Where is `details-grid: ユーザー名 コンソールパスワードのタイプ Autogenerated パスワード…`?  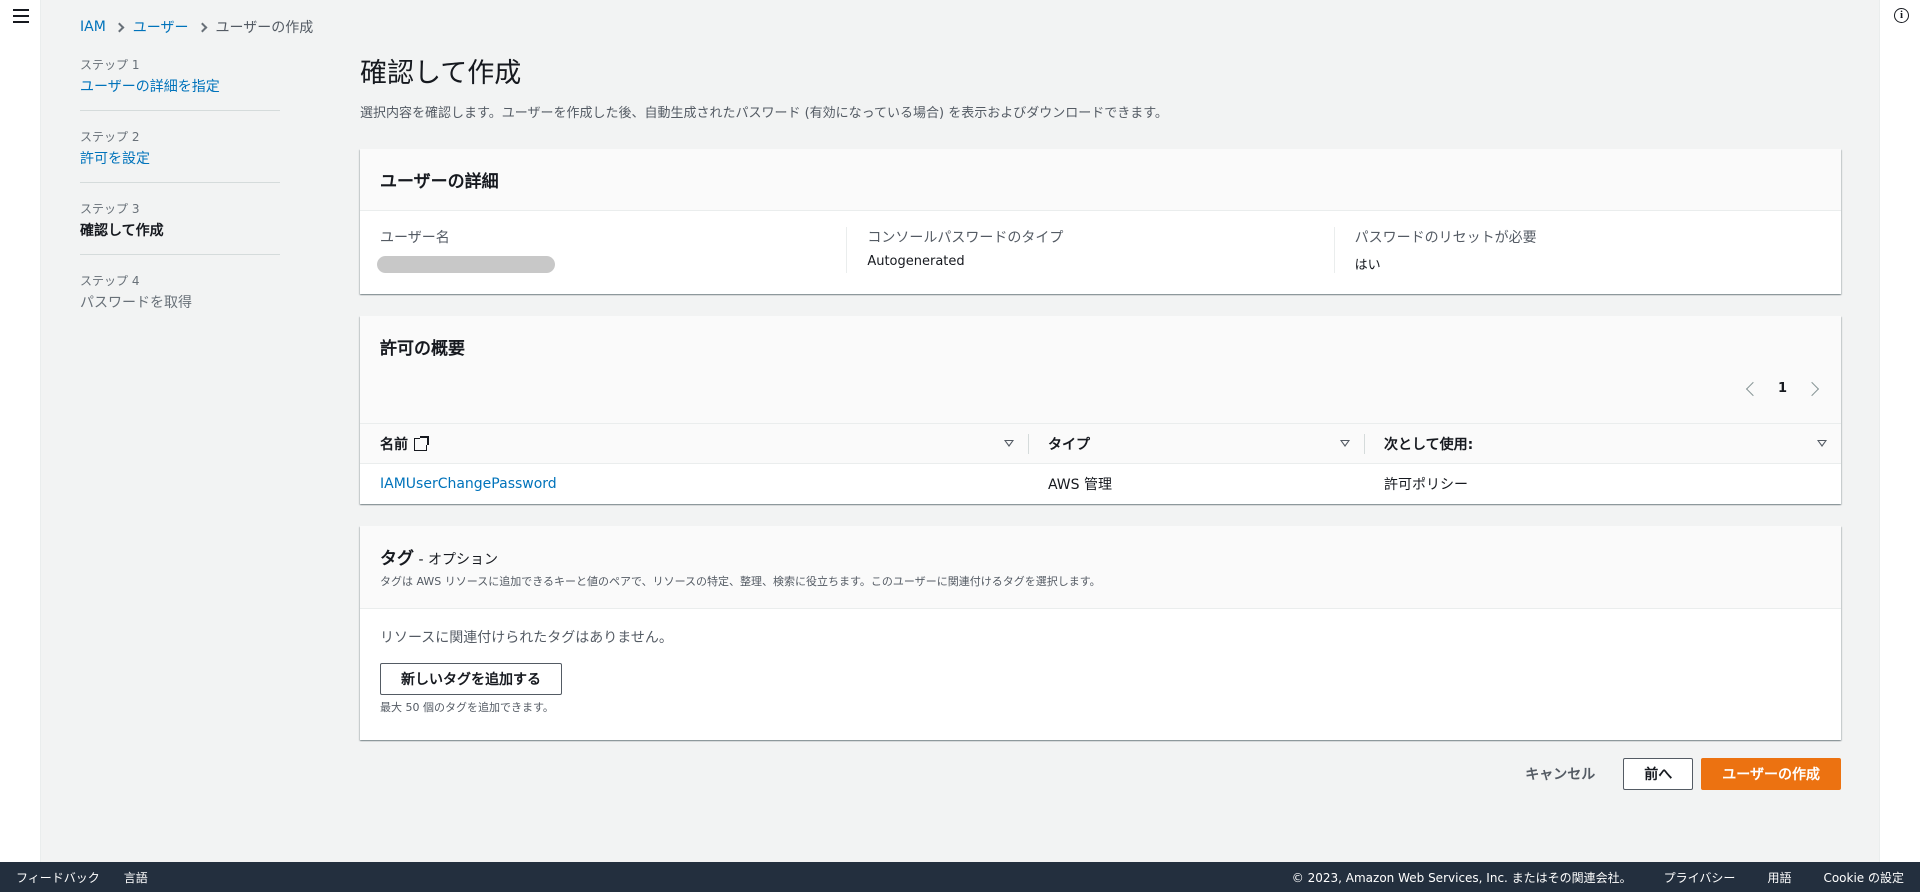 details-grid: ユーザー名 コンソールパスワードのタイプ Autogenerated パスワード… is located at coordinates (1100, 250).